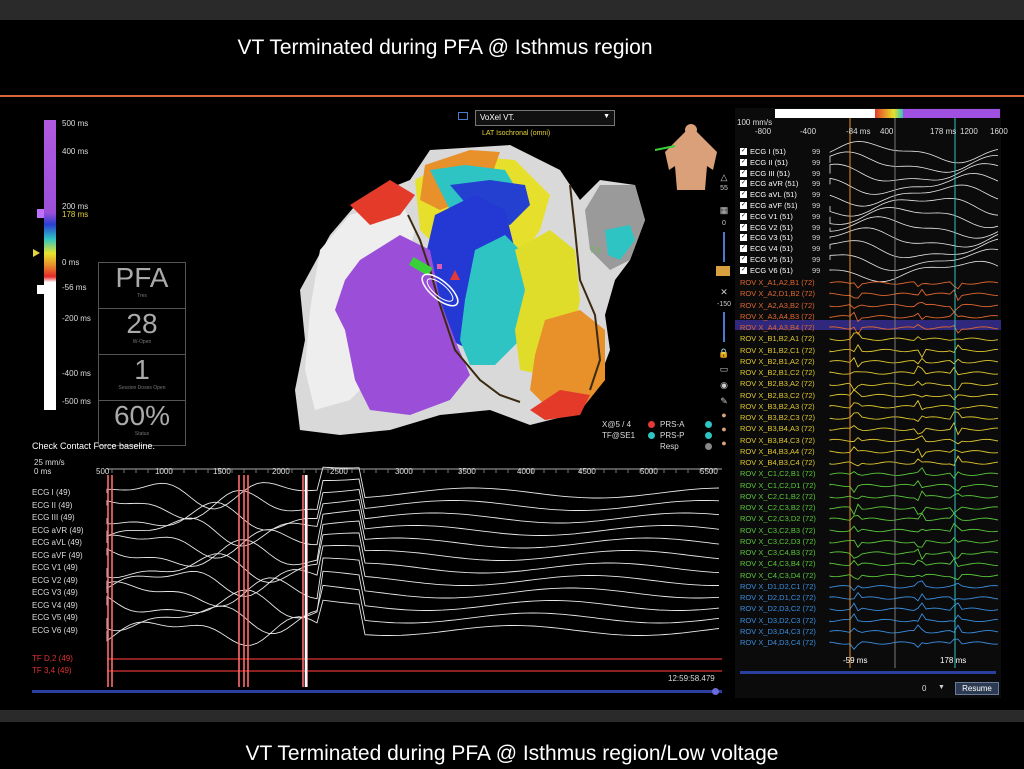 The height and width of the screenshot is (769, 1024). Describe the element at coordinates (777, 282) in the screenshot. I see `egm-rov-label: ROV X_A1,A2,B1 (72)` at that location.